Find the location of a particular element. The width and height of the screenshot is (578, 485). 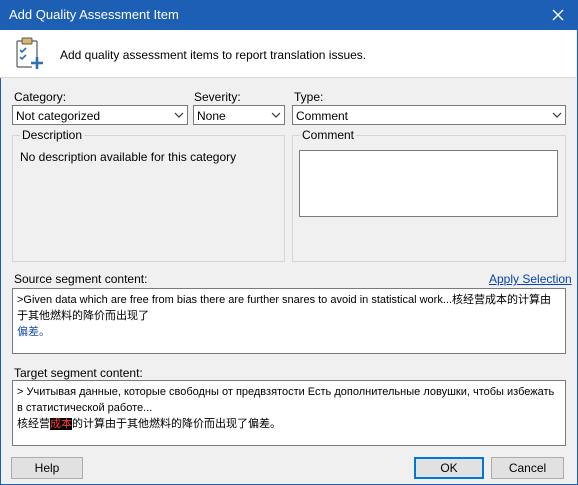

type-value: Comment is located at coordinates (322, 116).